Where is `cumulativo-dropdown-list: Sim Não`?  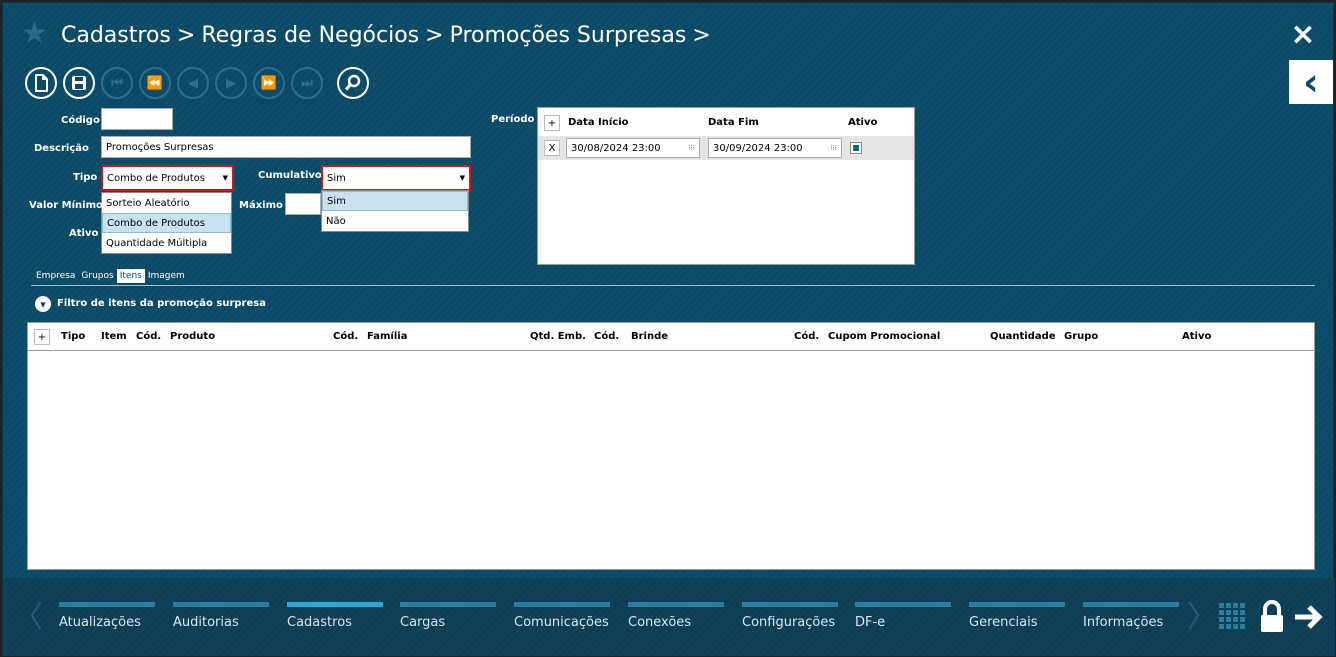 cumulativo-dropdown-list: Sim Não is located at coordinates (395, 211).